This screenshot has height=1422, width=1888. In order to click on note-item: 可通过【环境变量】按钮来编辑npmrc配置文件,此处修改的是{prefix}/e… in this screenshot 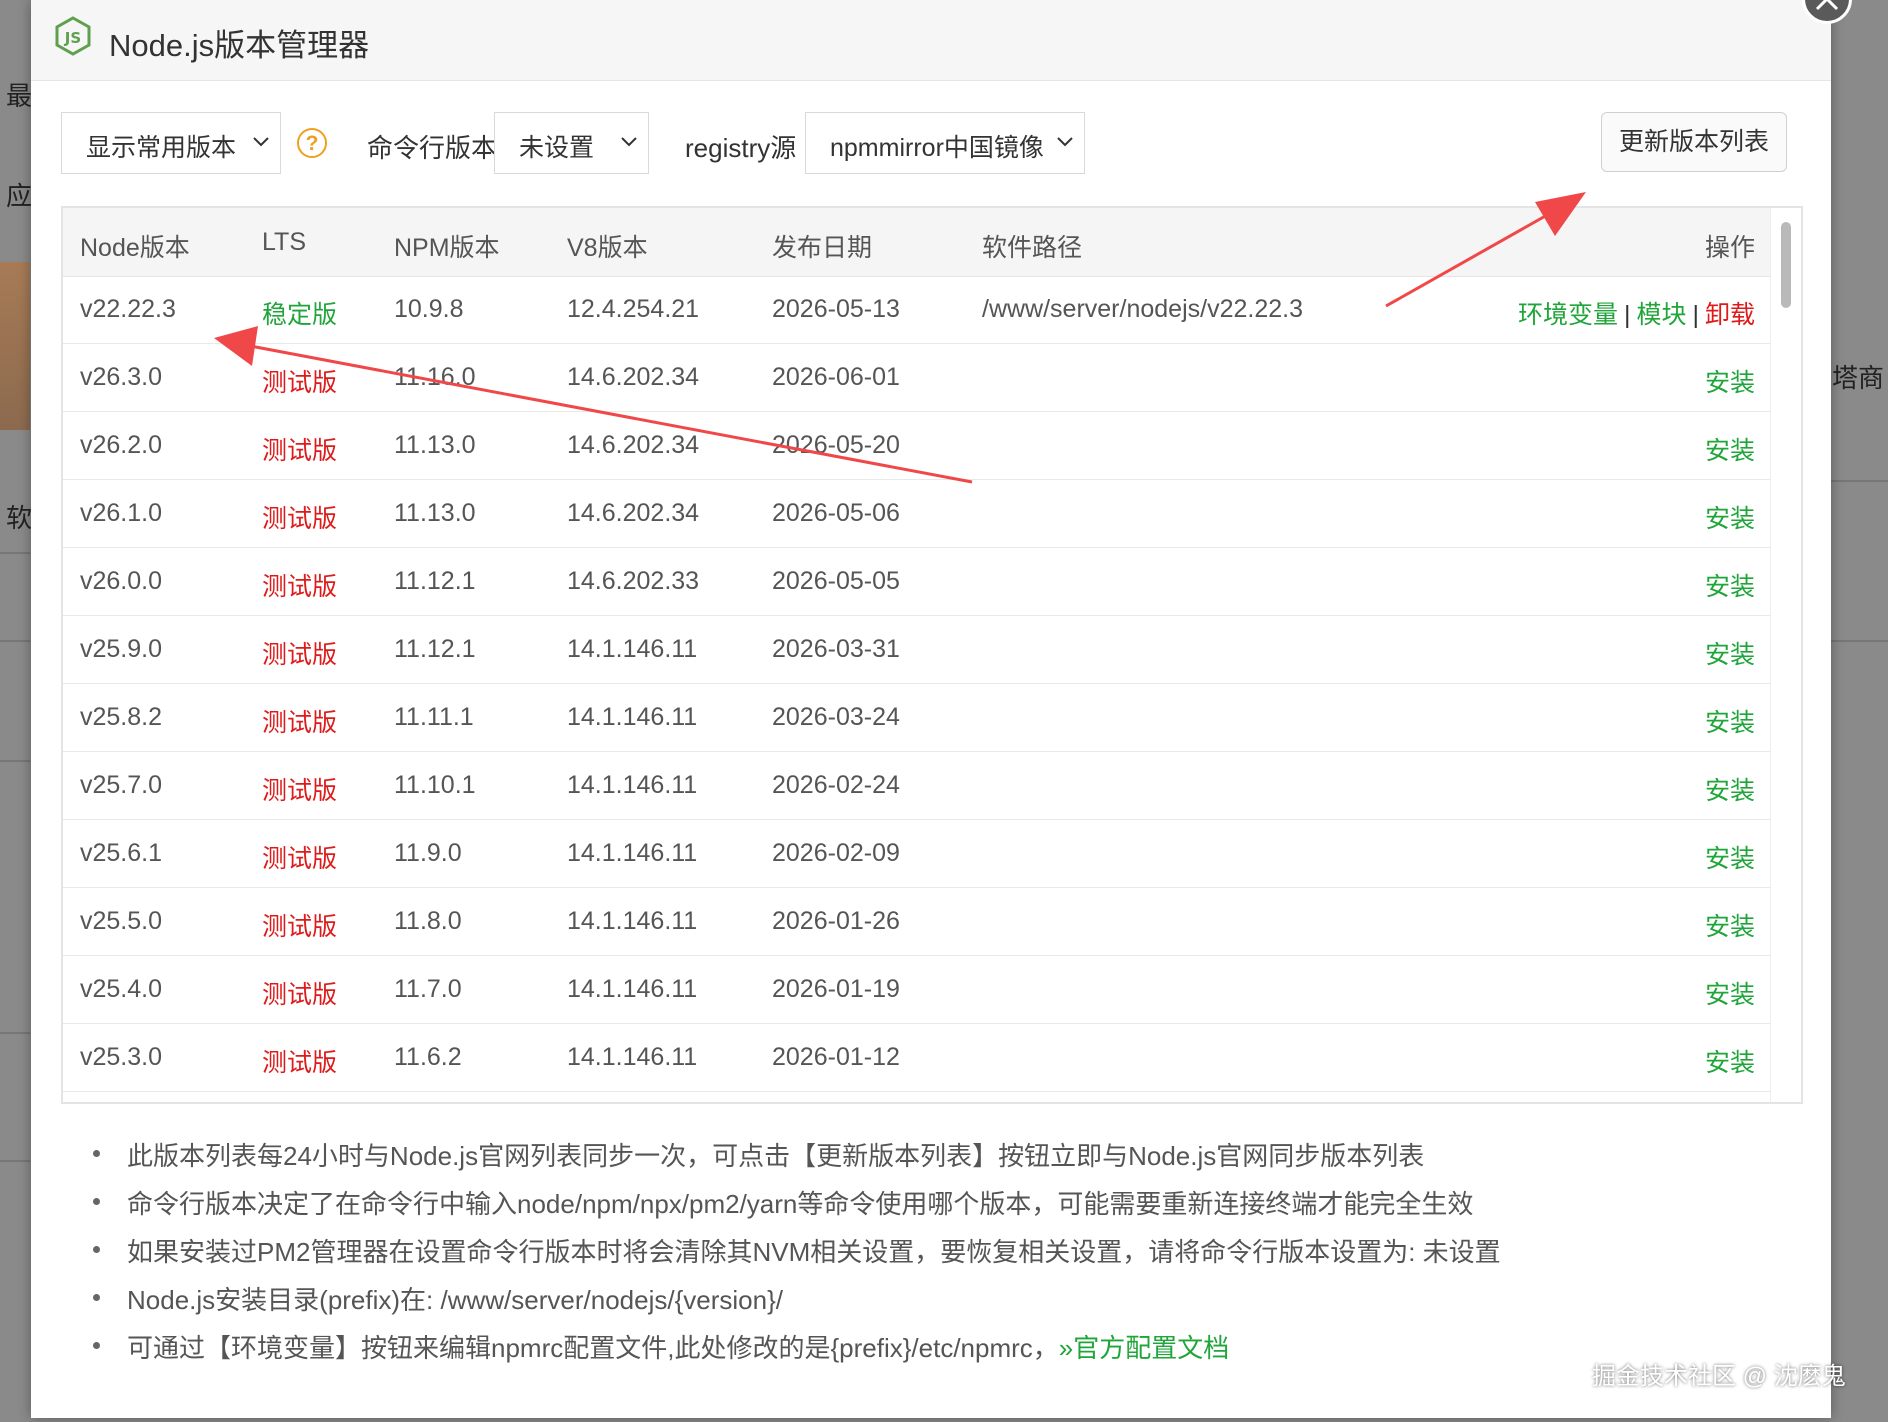, I will do `click(931, 1352)`.